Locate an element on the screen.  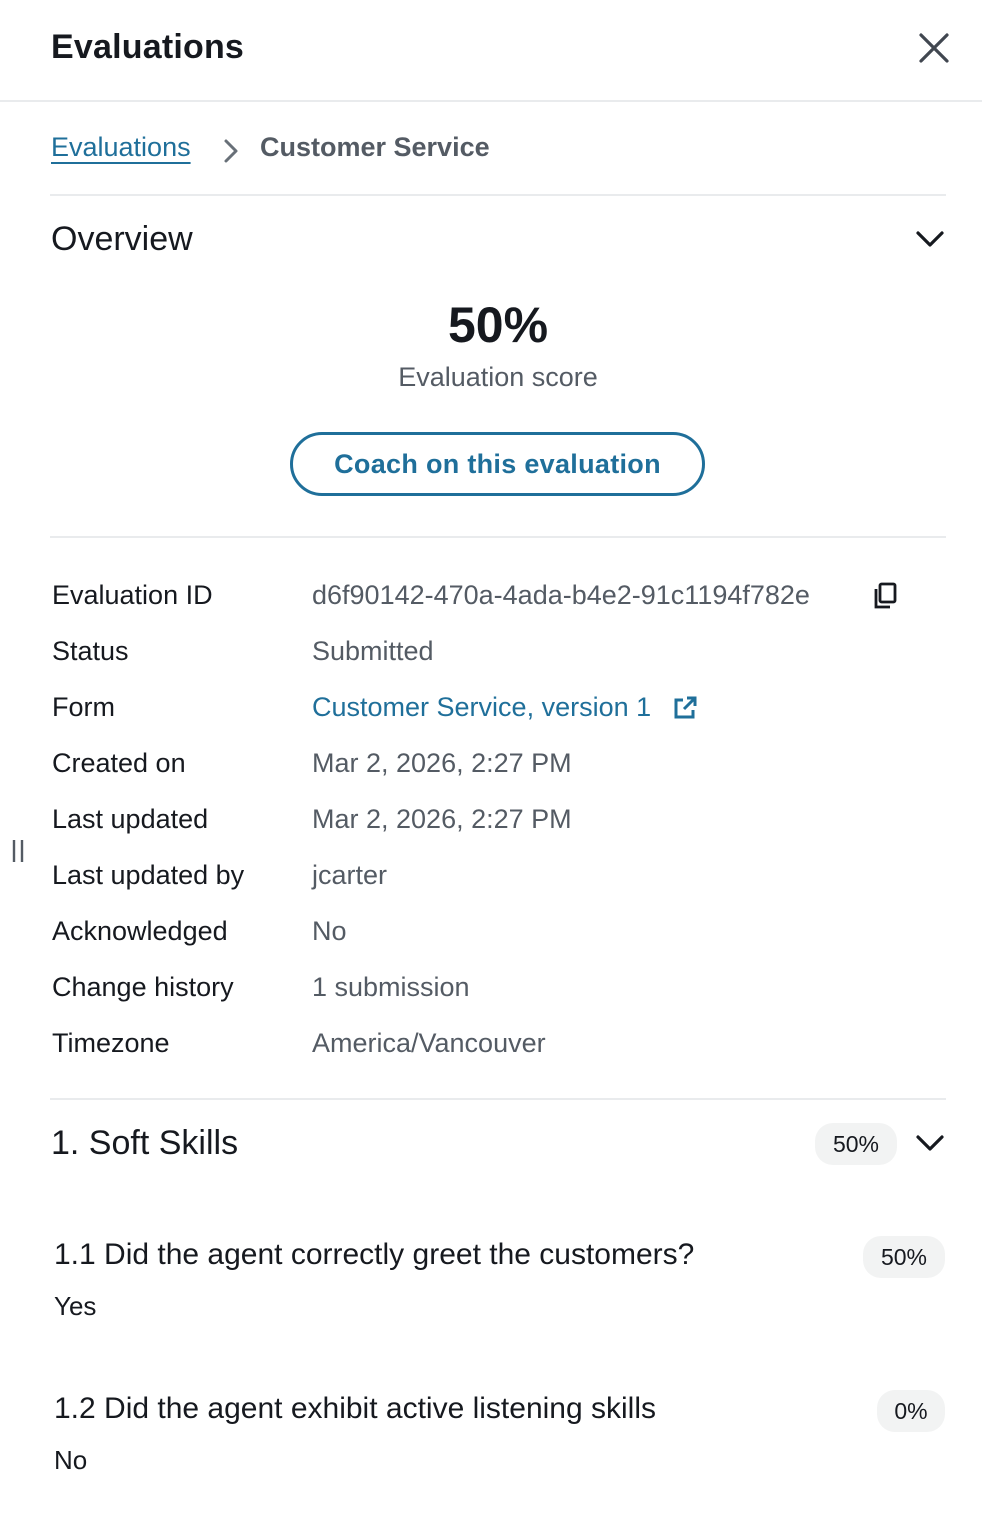
breadcrumb-evaluations-link: Evaluations is located at coordinates (121, 147).